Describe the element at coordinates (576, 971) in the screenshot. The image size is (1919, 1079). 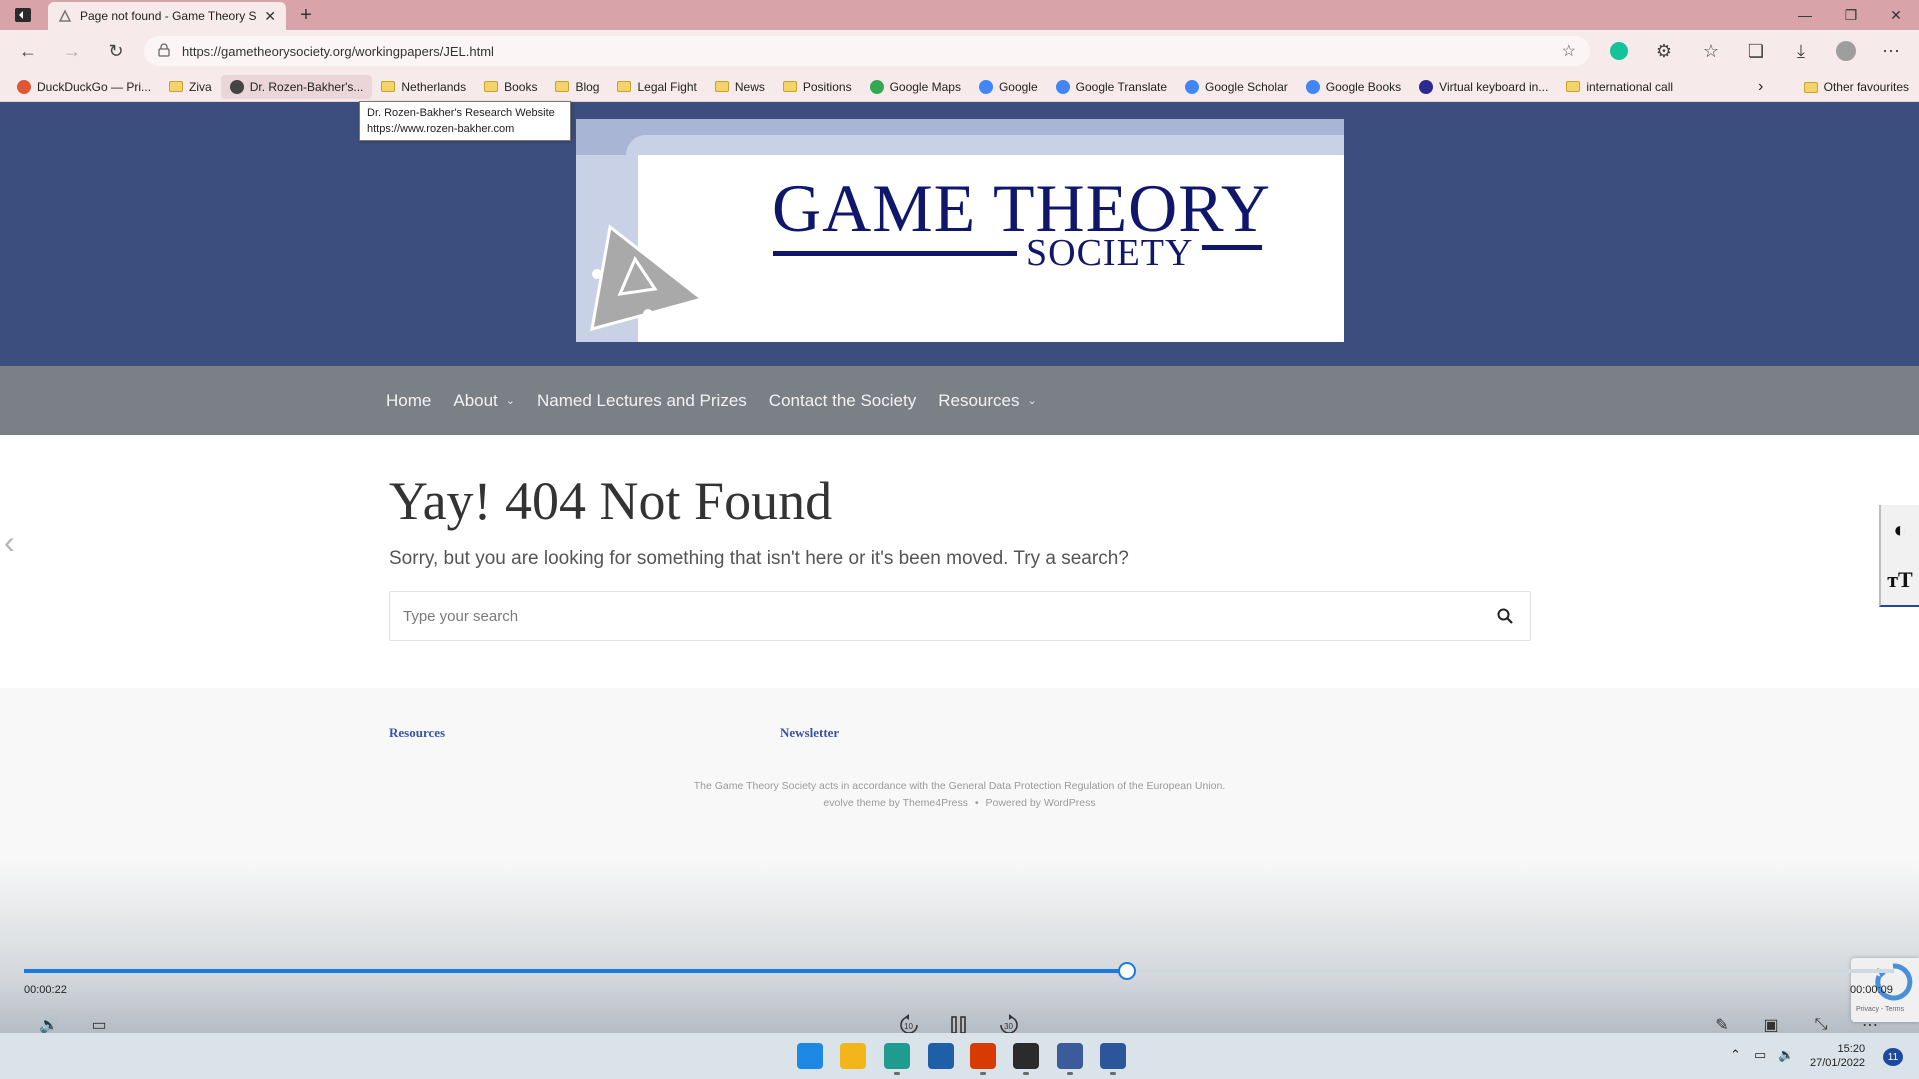
I see `seek-progress` at that location.